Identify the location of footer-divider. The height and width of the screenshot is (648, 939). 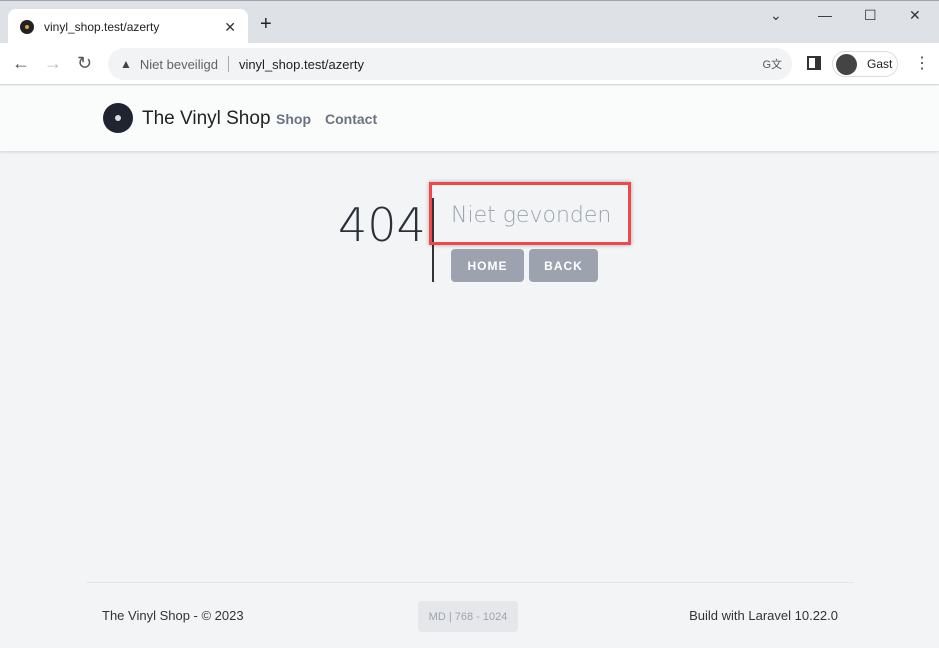
(470, 582).